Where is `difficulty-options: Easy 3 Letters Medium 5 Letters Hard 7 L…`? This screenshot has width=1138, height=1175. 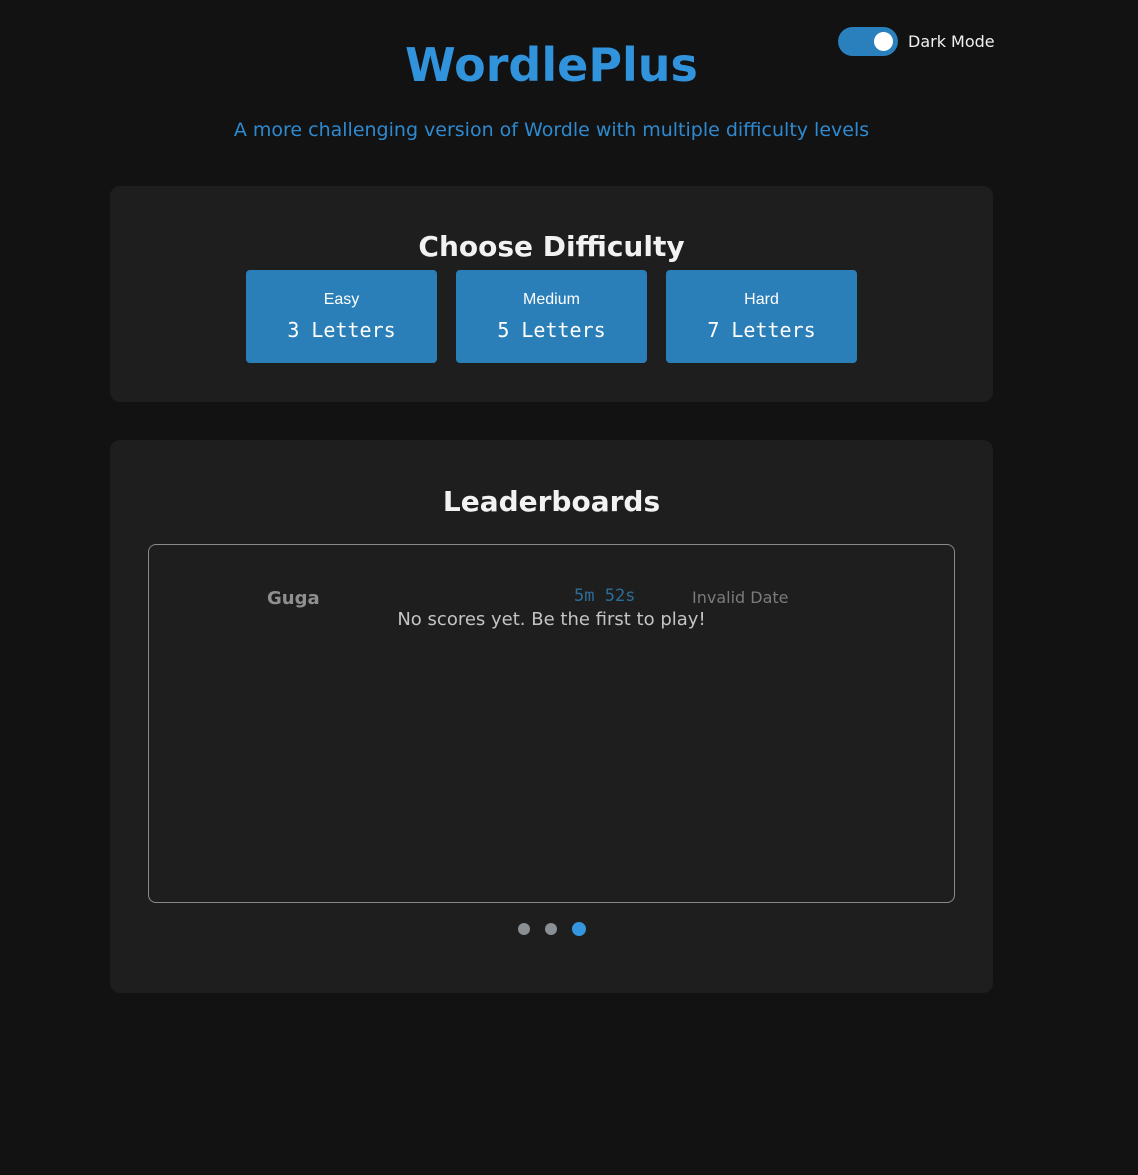 difficulty-options: Easy 3 Letters Medium 5 Letters Hard 7 L… is located at coordinates (551, 316).